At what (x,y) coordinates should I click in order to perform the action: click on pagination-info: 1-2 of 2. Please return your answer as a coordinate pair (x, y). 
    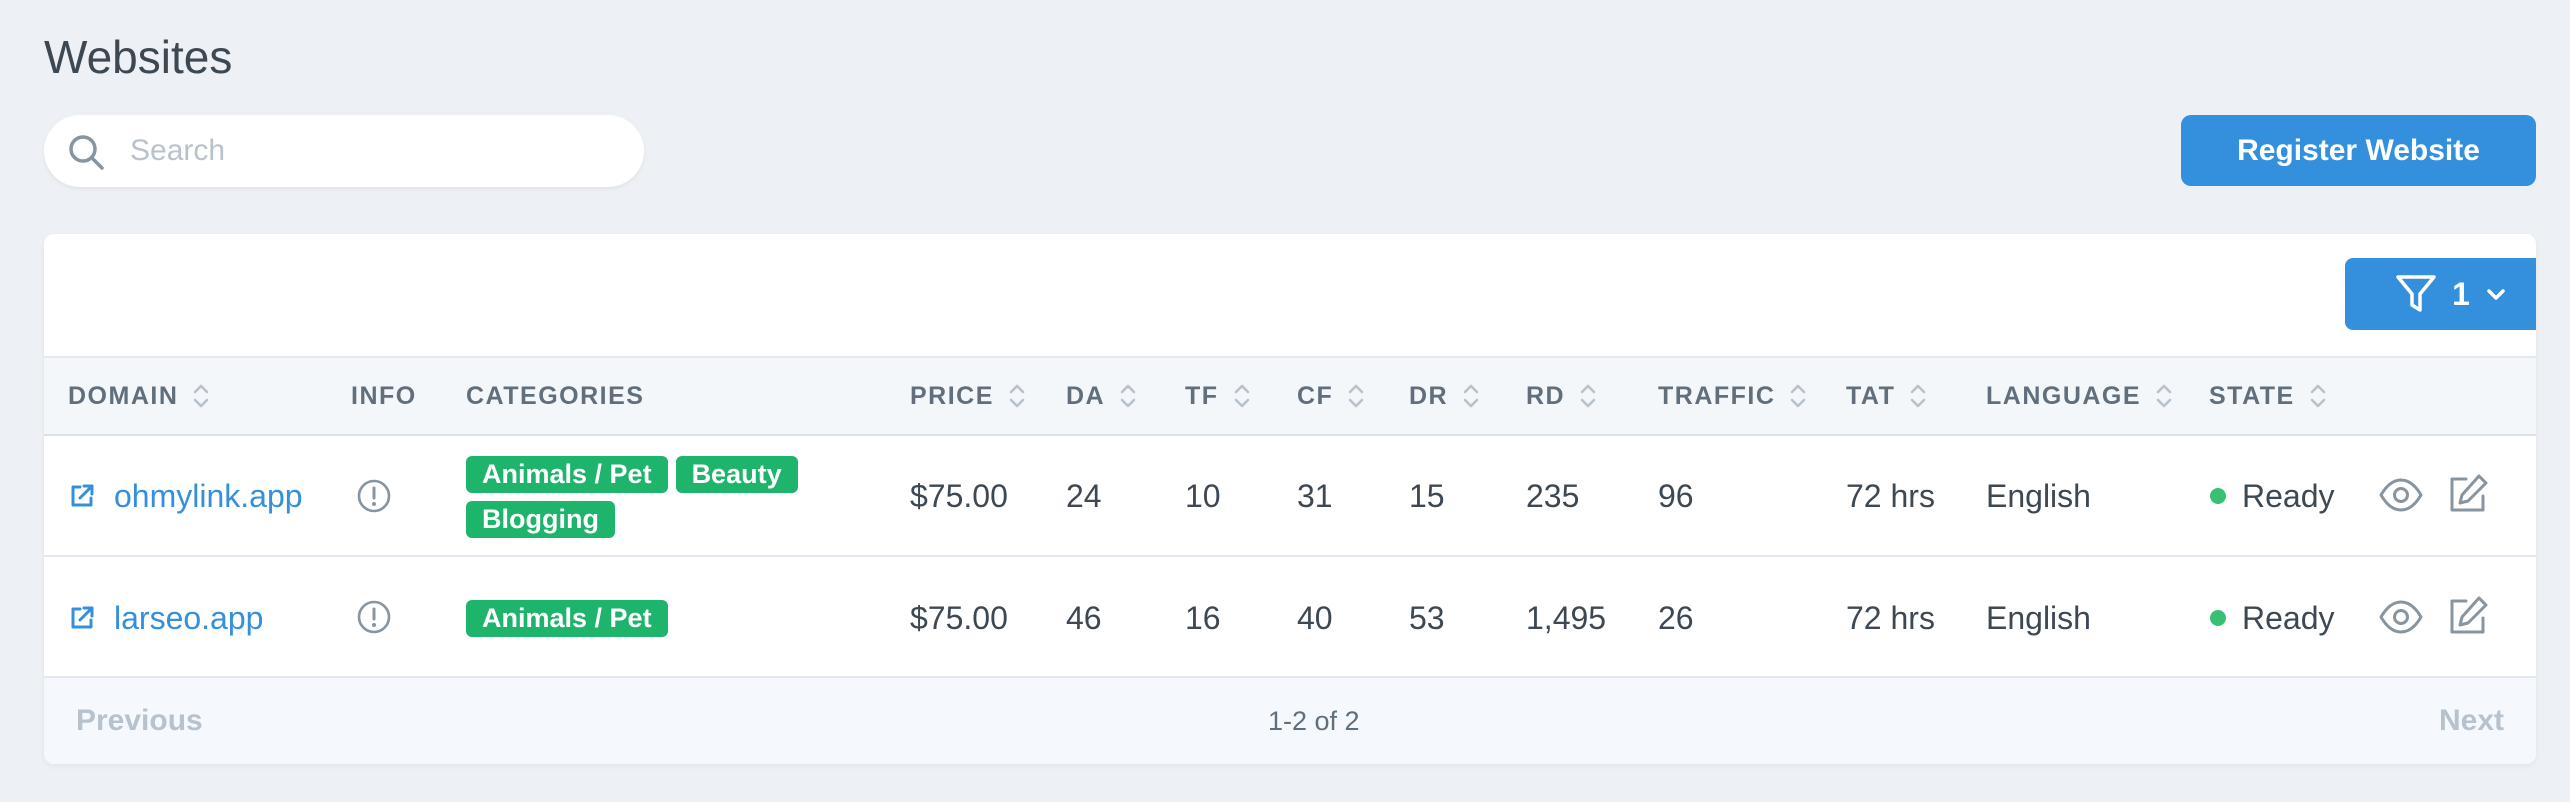
    Looking at the image, I should click on (1314, 720).